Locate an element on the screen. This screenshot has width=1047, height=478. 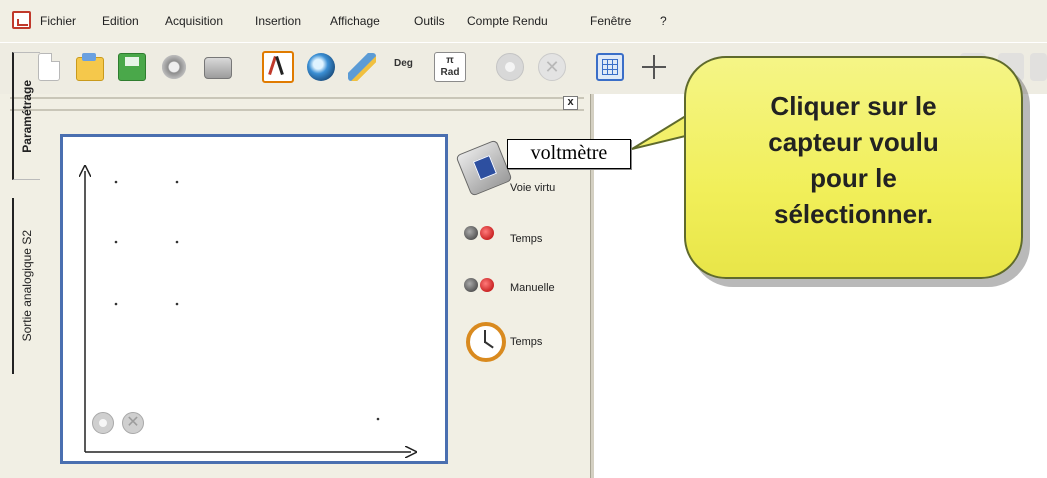
rad-button: π Rad is located at coordinates (450, 67).